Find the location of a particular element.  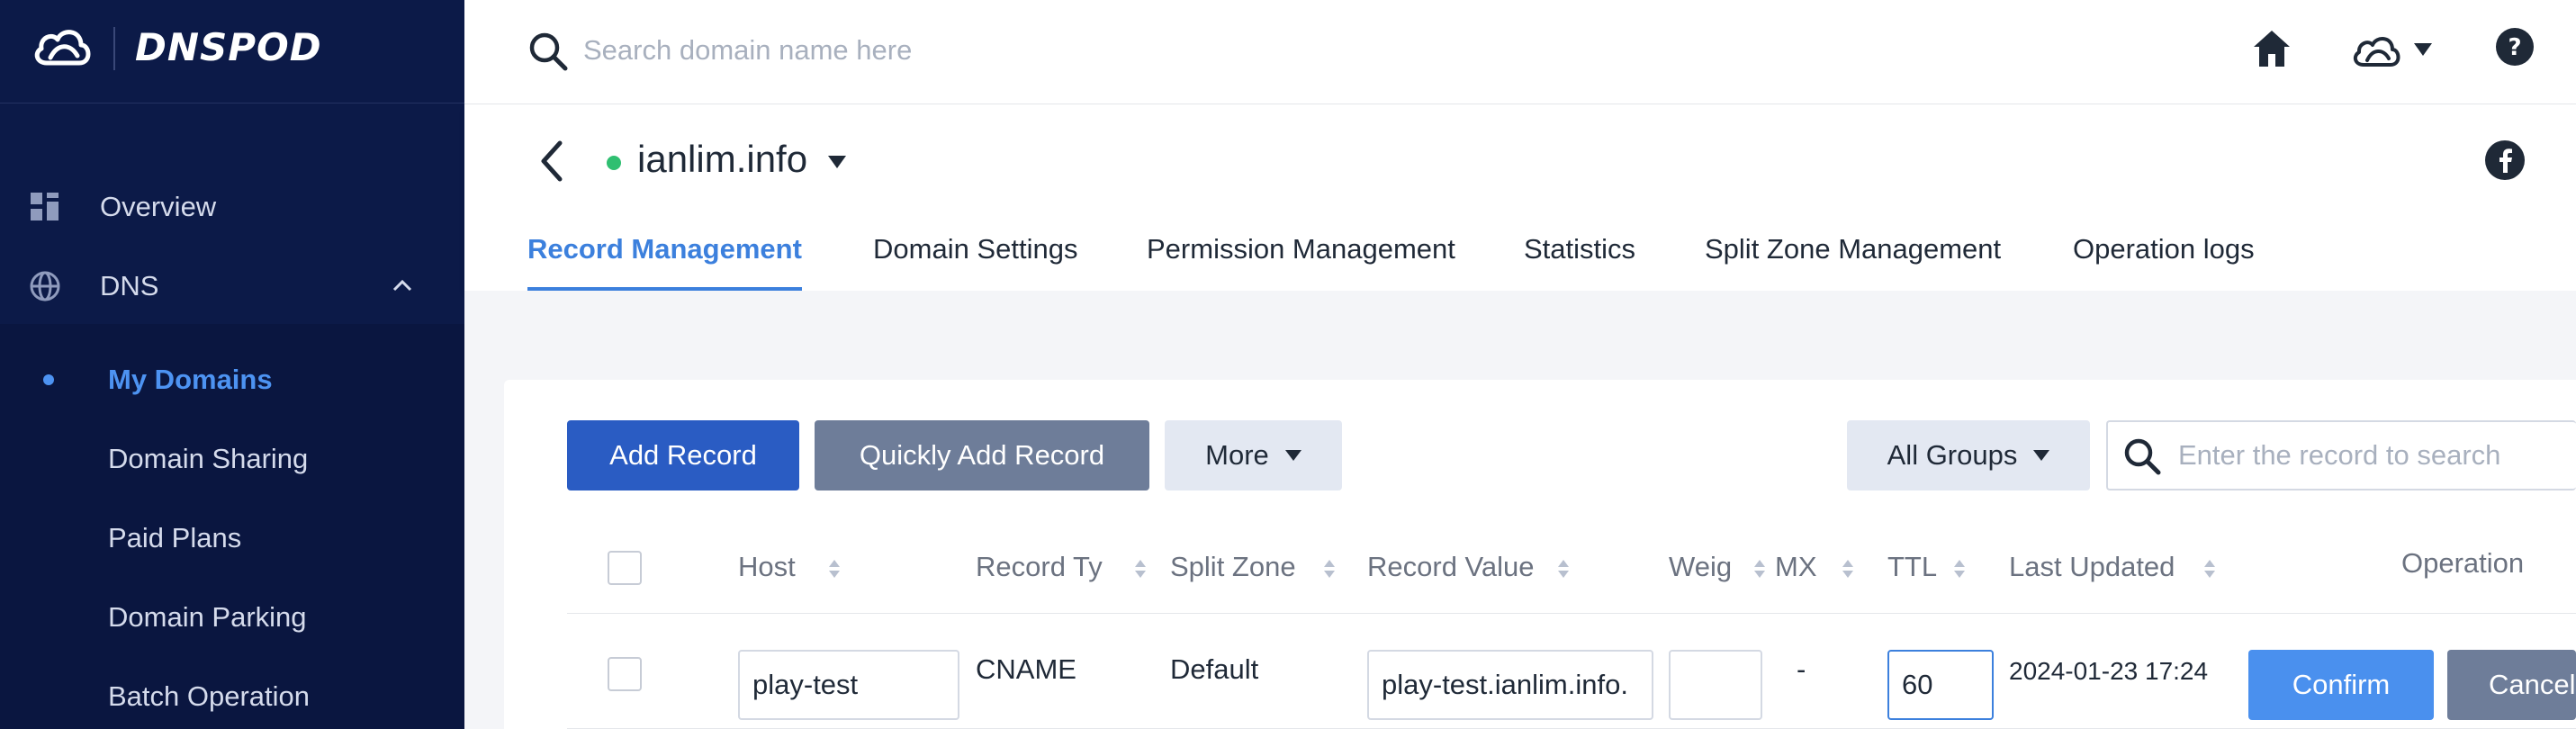

header-ttl: TTL is located at coordinates (1912, 567).